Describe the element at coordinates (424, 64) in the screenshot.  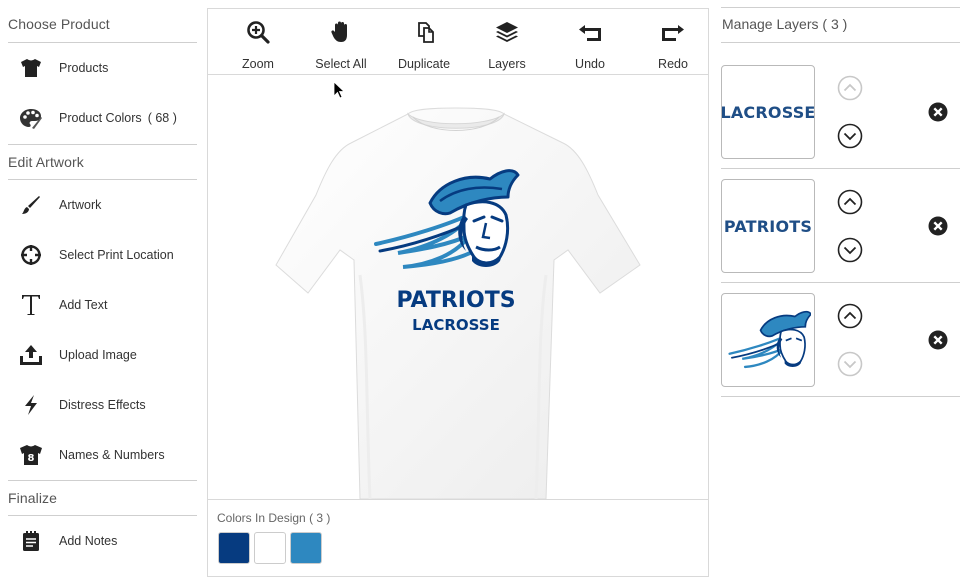
I see `toolbar-label: Duplicate` at that location.